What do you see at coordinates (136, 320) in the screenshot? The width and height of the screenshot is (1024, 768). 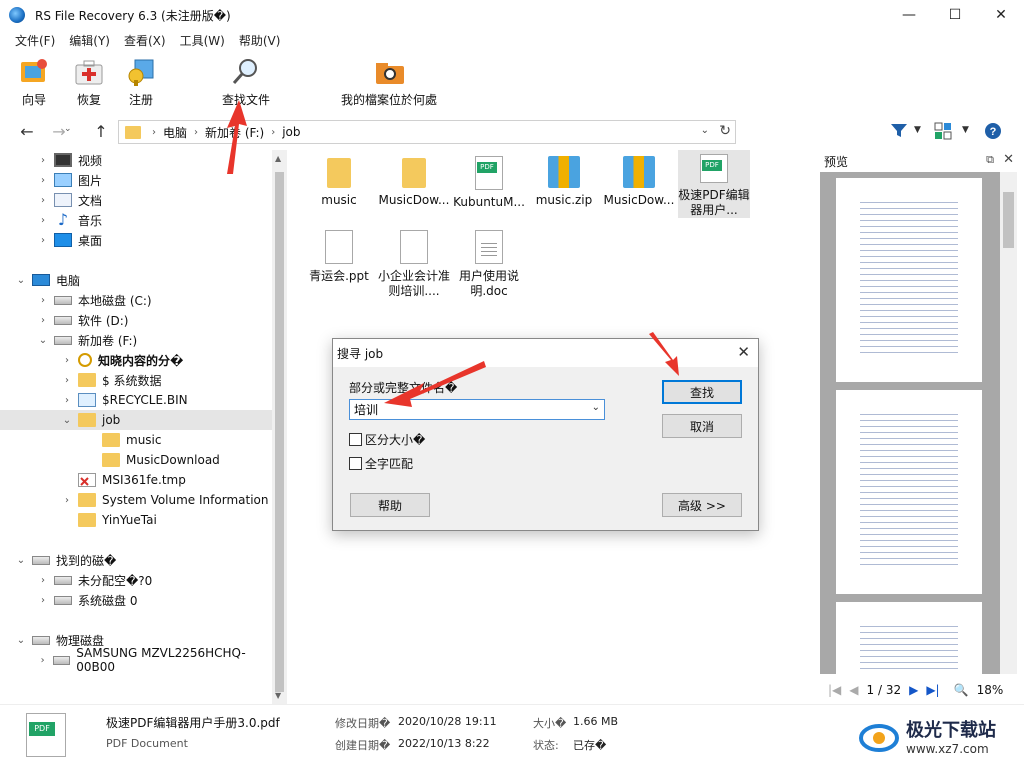 I see `tree-item-drive-d: › 软件 (D:)` at bounding box center [136, 320].